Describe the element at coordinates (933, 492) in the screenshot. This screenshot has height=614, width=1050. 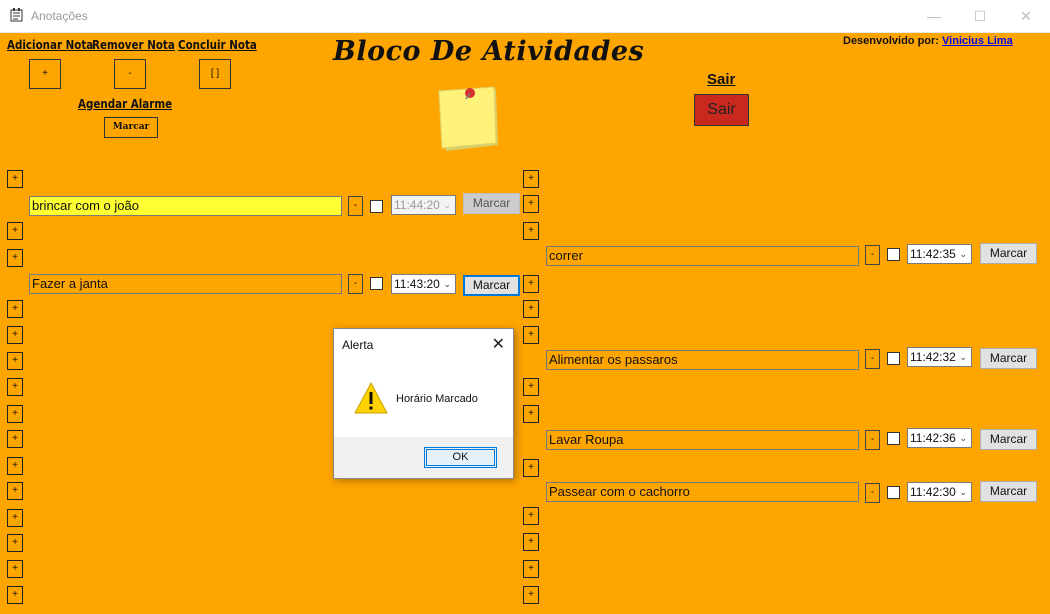
I see `time-value: 11:42:30` at that location.